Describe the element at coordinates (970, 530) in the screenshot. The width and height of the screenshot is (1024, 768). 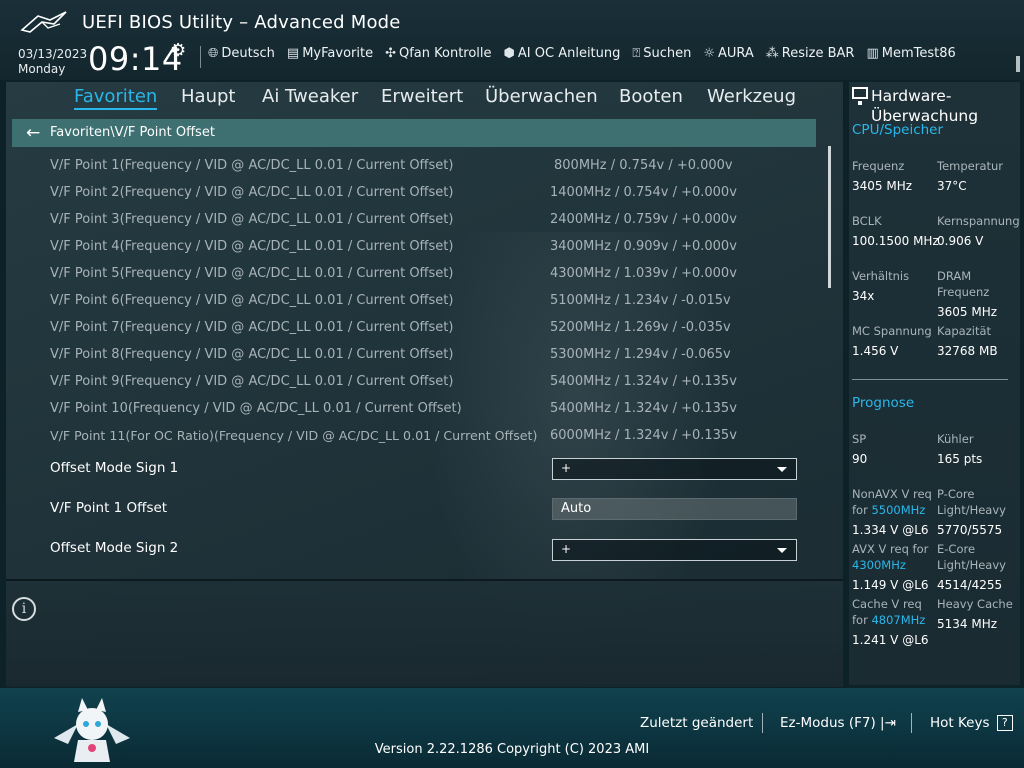
I see `pcore-value: 5770/5575` at that location.